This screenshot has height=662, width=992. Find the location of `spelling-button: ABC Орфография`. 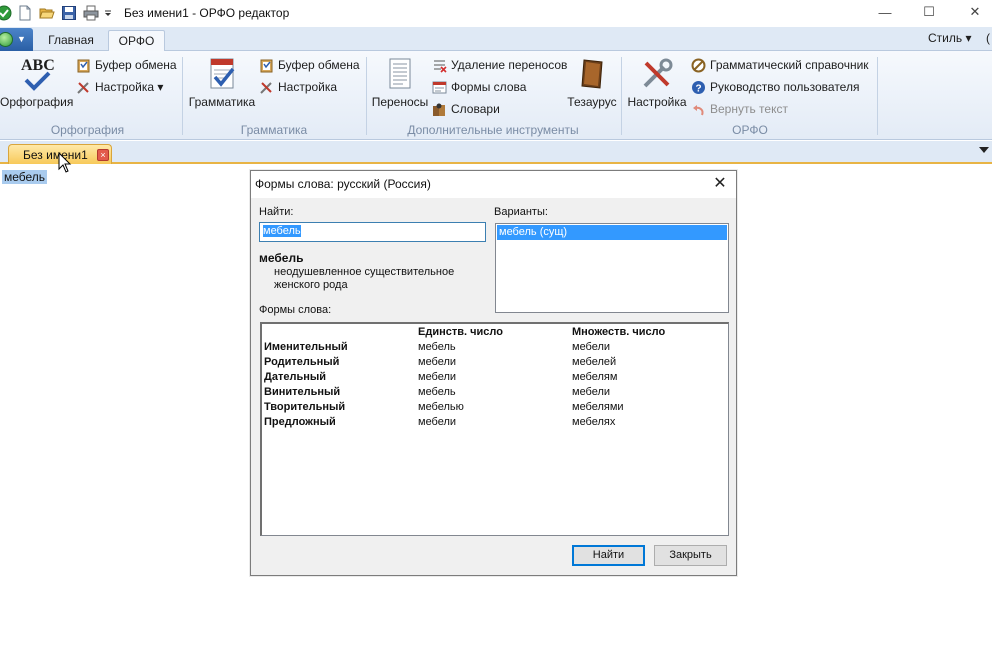

spelling-button: ABC Орфография is located at coordinates (37, 83).